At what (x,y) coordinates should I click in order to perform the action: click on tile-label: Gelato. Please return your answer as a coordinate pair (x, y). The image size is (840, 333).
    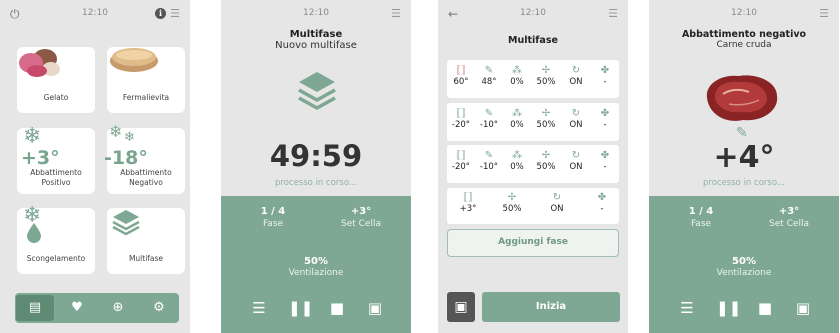
    Looking at the image, I should click on (56, 97).